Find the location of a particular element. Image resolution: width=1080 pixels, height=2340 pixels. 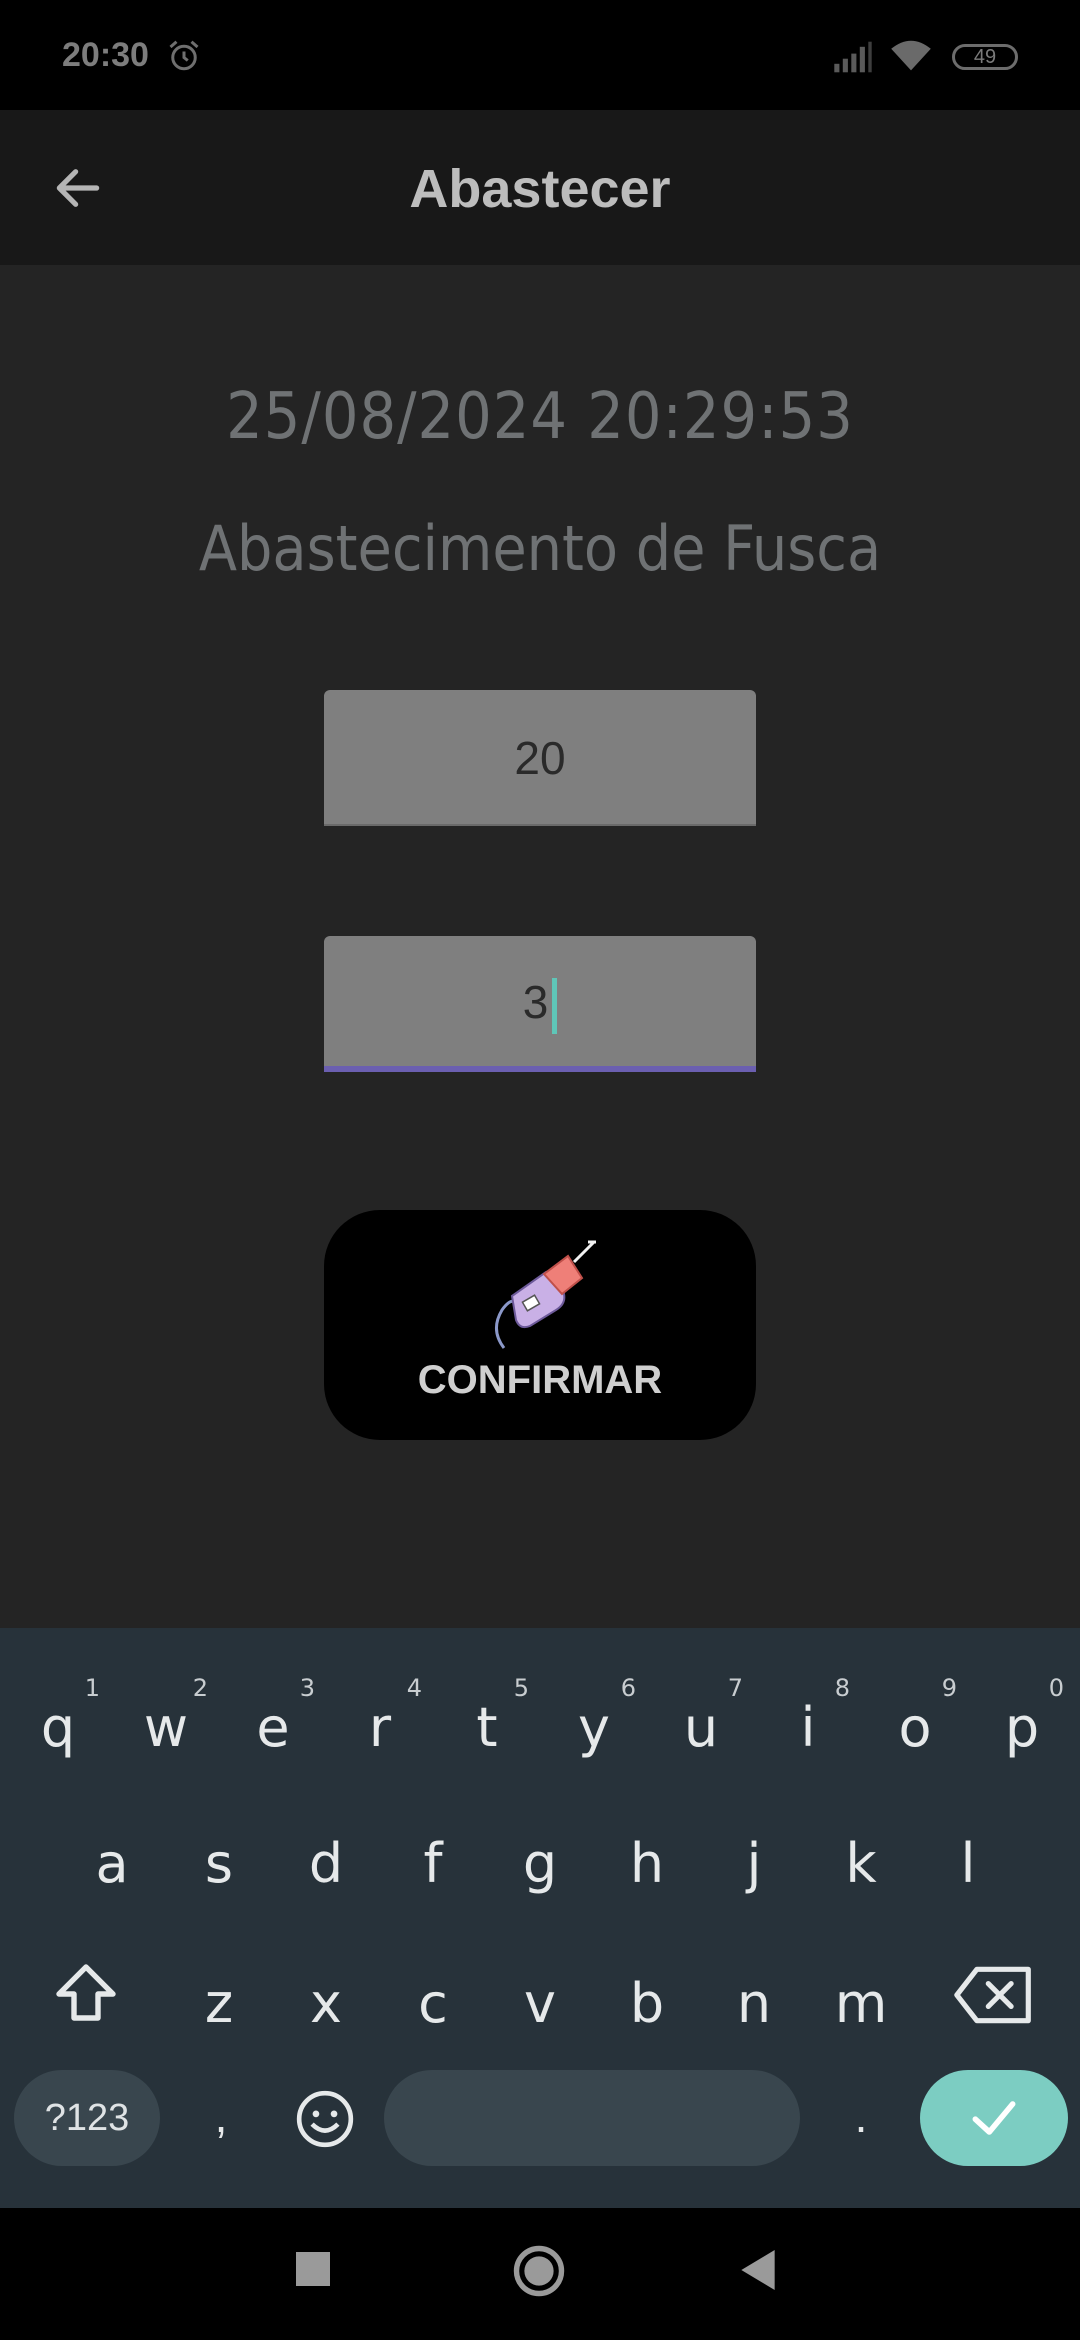

key-p: p0 is located at coordinates (1022, 1731).